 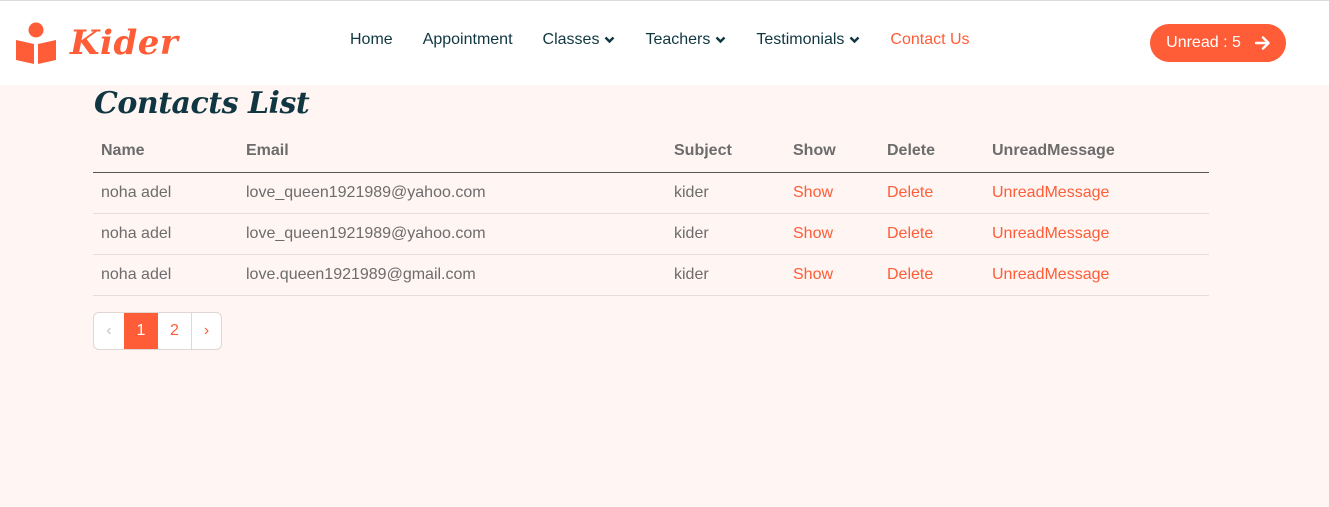 I want to click on nav-contact-us-label: Contact Us, so click(x=930, y=39).